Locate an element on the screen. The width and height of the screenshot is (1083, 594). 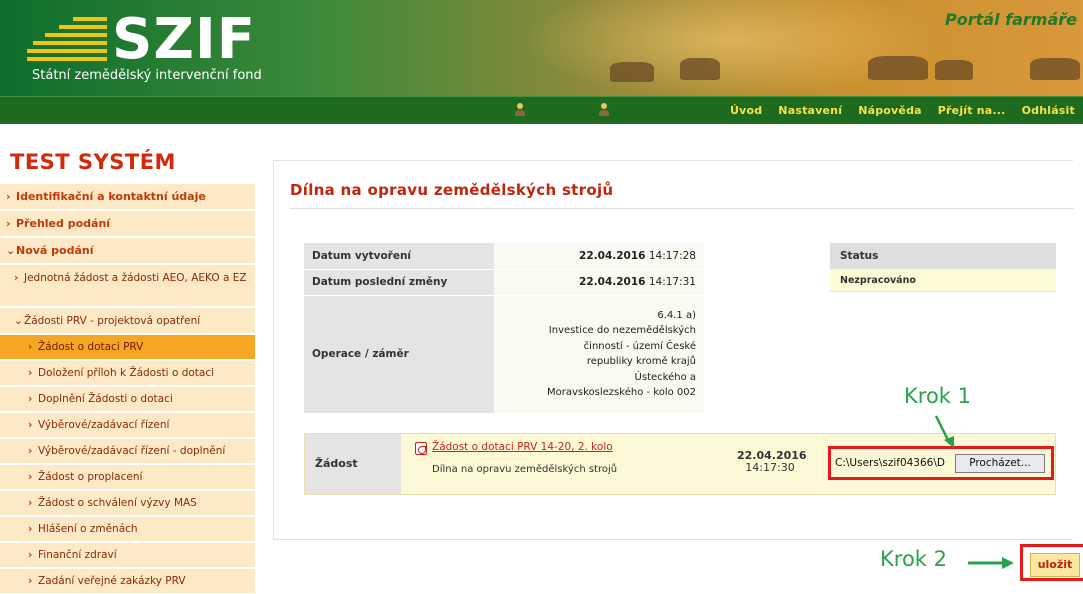
sidebar-item-tender: › Výběrové/zadávací řízení is located at coordinates (127, 425).